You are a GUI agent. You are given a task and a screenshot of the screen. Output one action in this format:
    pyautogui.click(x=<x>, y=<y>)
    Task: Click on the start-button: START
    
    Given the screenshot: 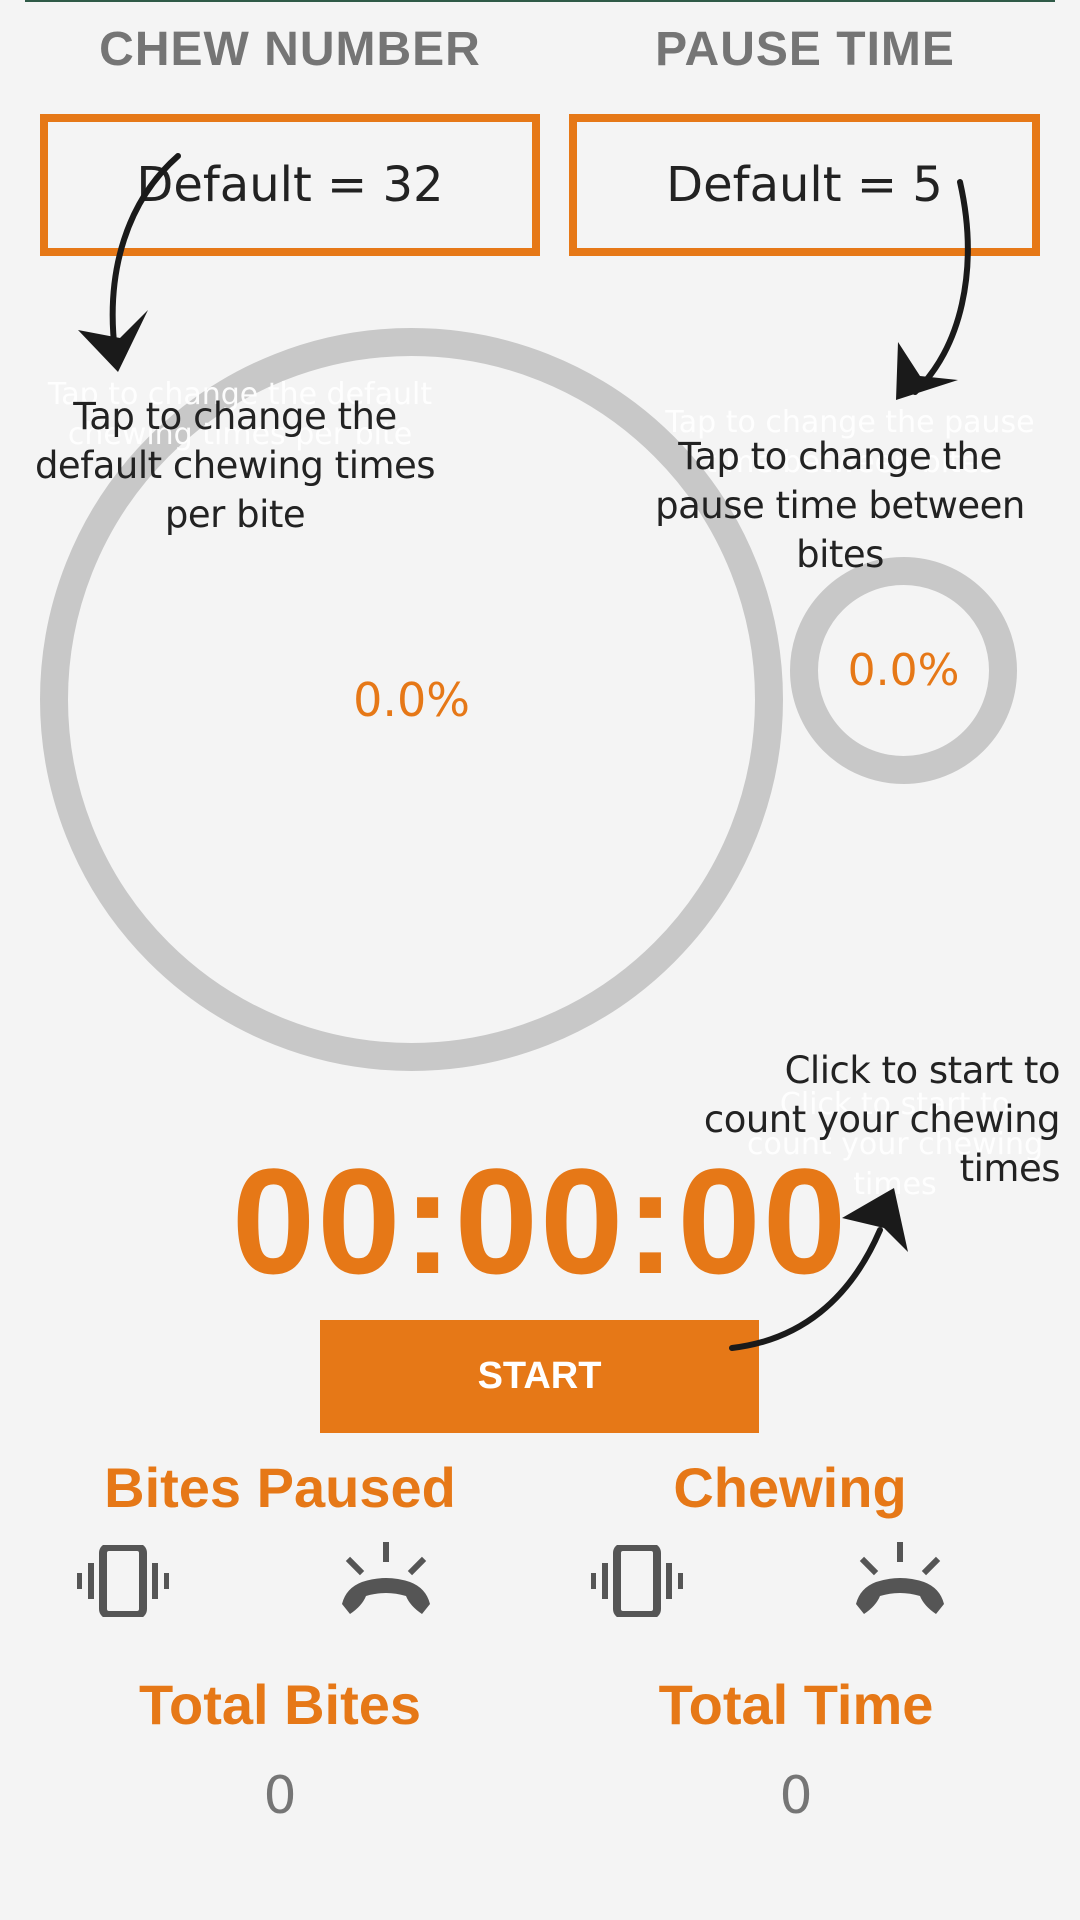 What is the action you would take?
    pyautogui.click(x=539, y=1376)
    